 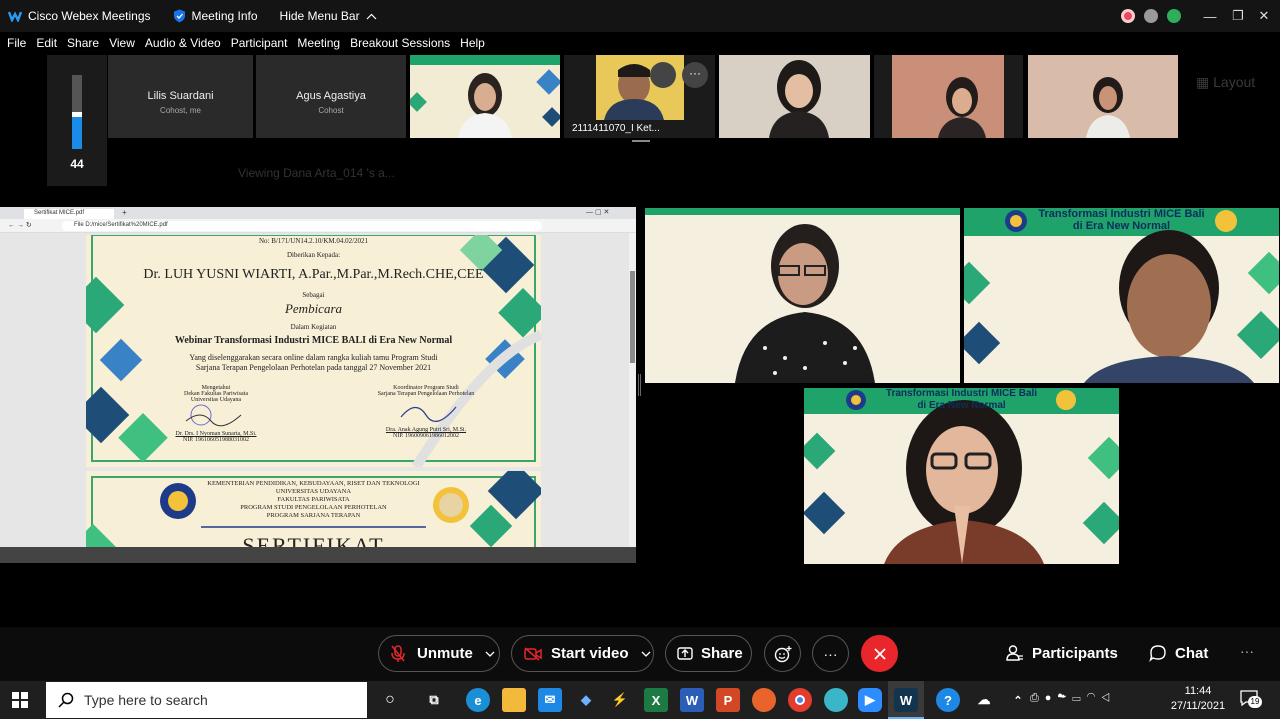 I want to click on chat-icon, so click(x=1157, y=653).